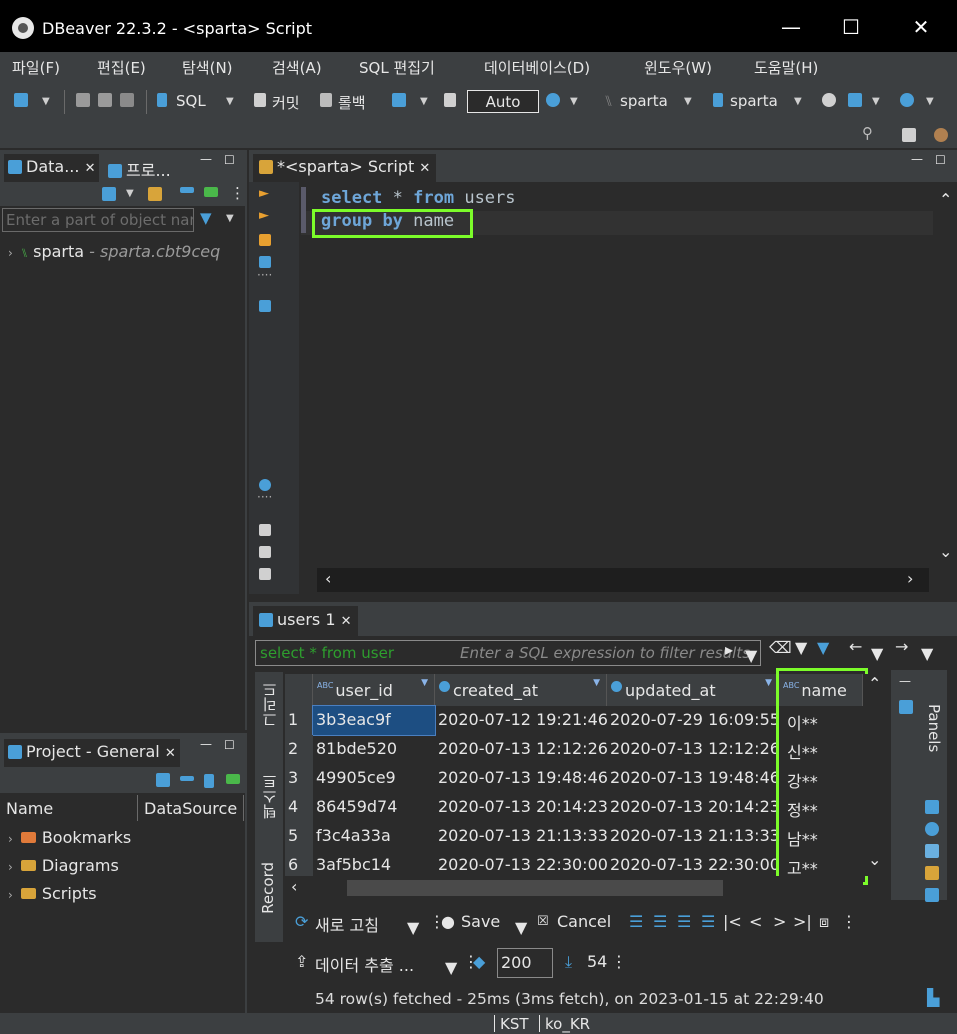 The height and width of the screenshot is (1034, 957). I want to click on menu-sql-editor: SQL 편집기, so click(397, 67).